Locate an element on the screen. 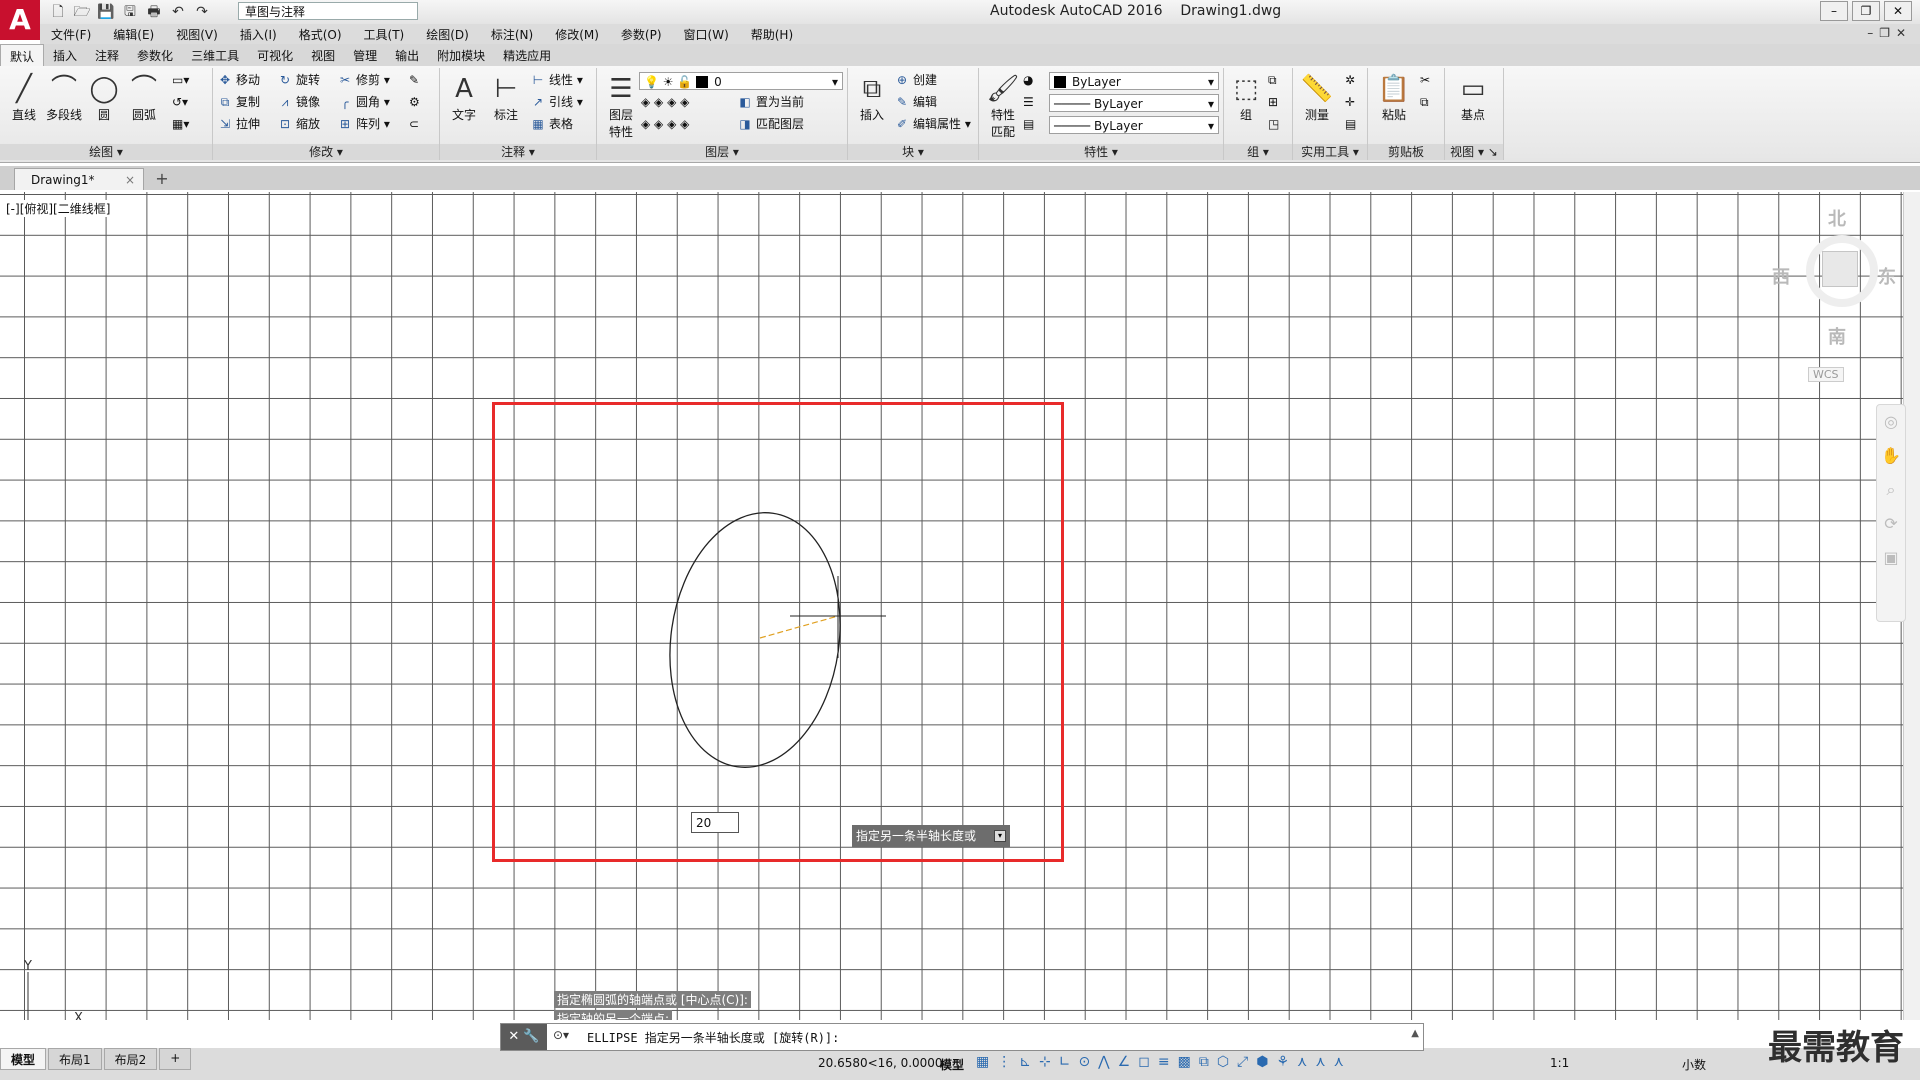 The width and height of the screenshot is (1920, 1080). infer-icon: ⊾ is located at coordinates (1025, 1062).